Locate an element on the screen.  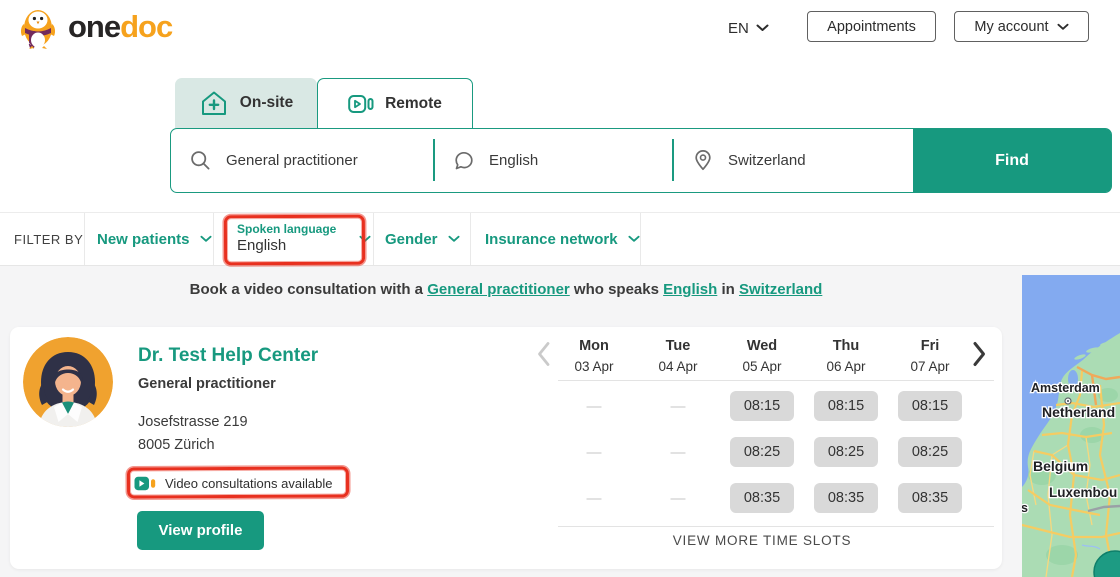
filter-insurance-network: Insurance network is located at coordinates (562, 239).